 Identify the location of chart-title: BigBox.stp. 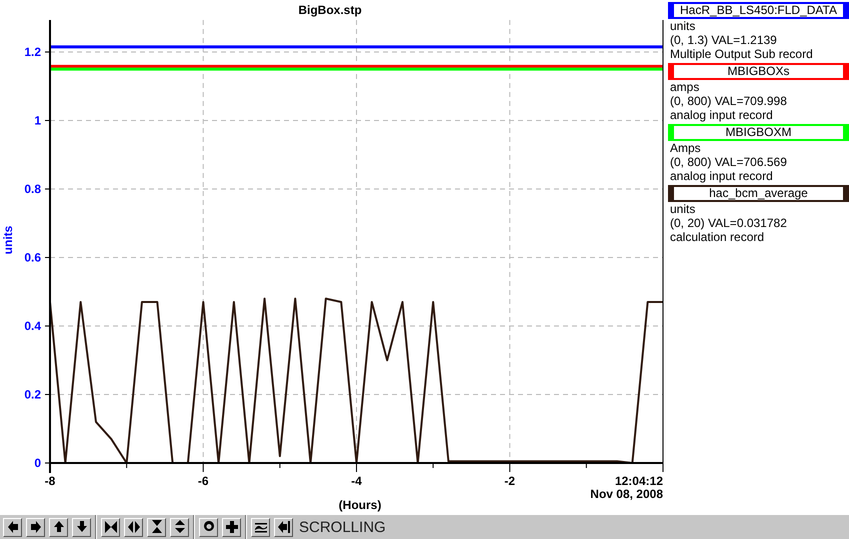
(330, 10).